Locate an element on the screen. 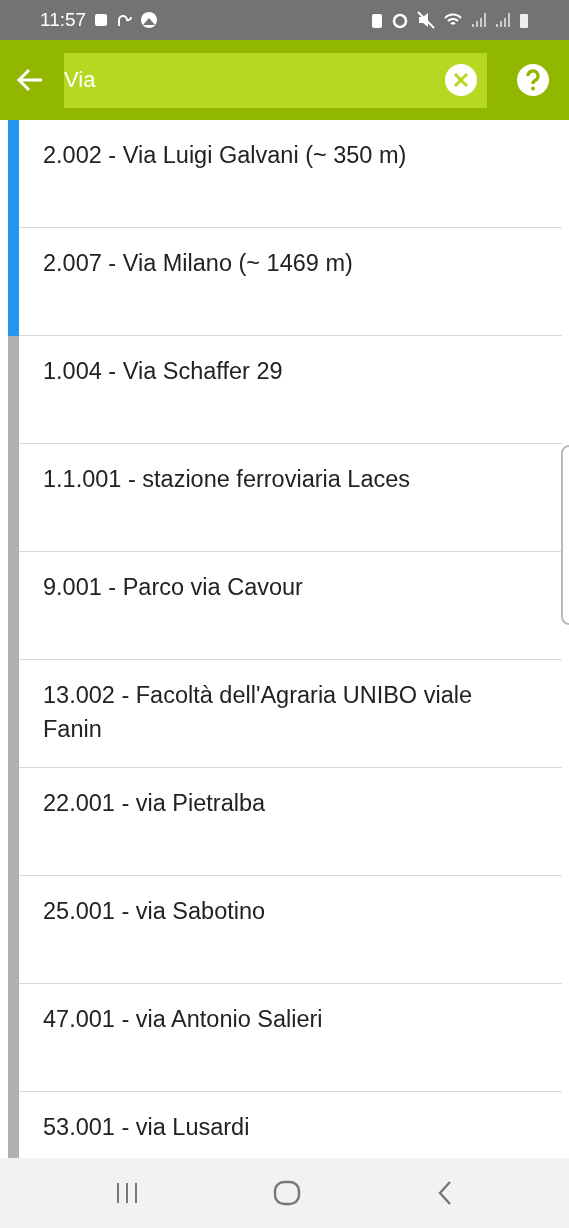  result-item: 13.002 - Facoltà dell'Agraria UNIBO viale Fanin is located at coordinates (287, 712).